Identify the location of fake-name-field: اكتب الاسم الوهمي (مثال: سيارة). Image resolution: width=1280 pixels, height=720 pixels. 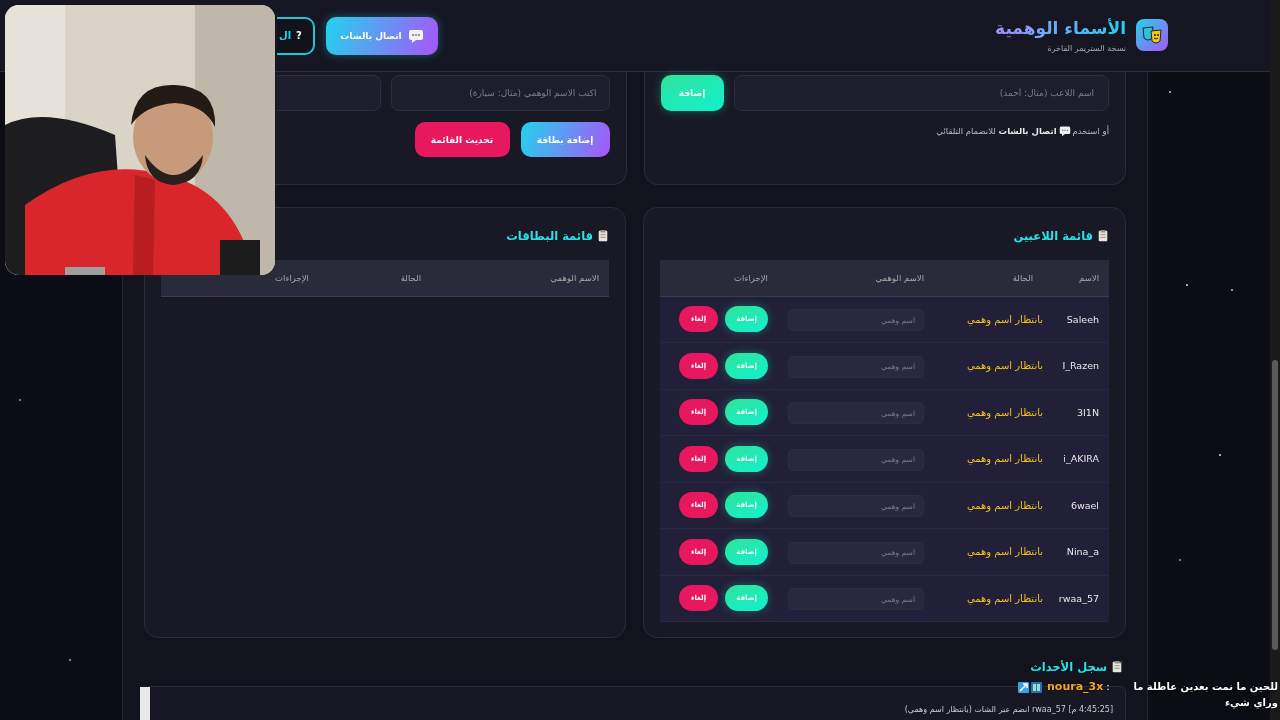
(500, 93).